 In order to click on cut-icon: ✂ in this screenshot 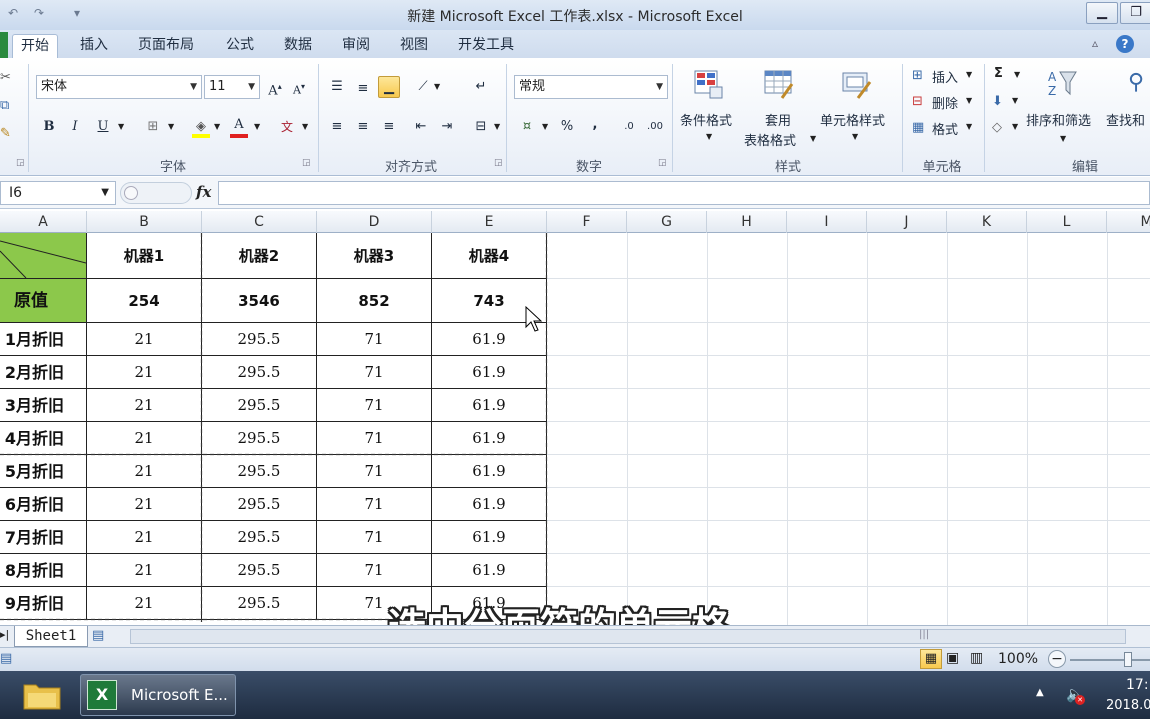, I will do `click(5, 77)`.